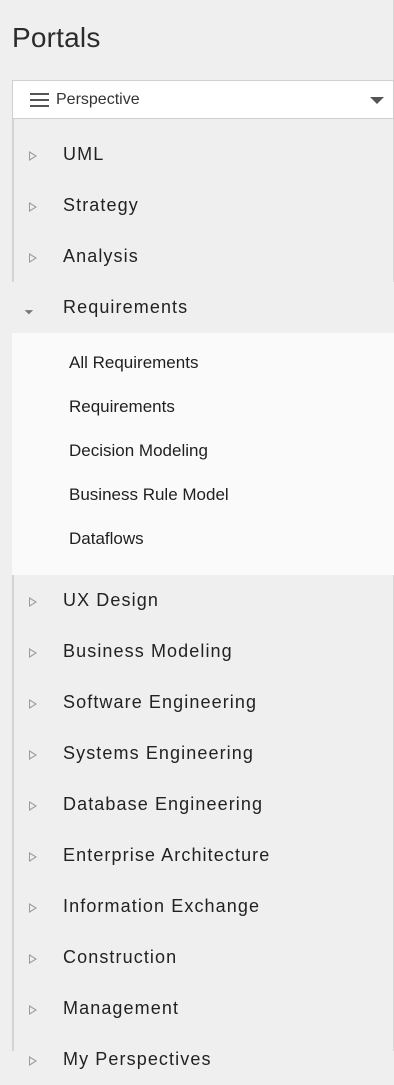 The height and width of the screenshot is (1085, 394). What do you see at coordinates (203, 540) in the screenshot?
I see `child-item-dataflows: Dataflows` at bounding box center [203, 540].